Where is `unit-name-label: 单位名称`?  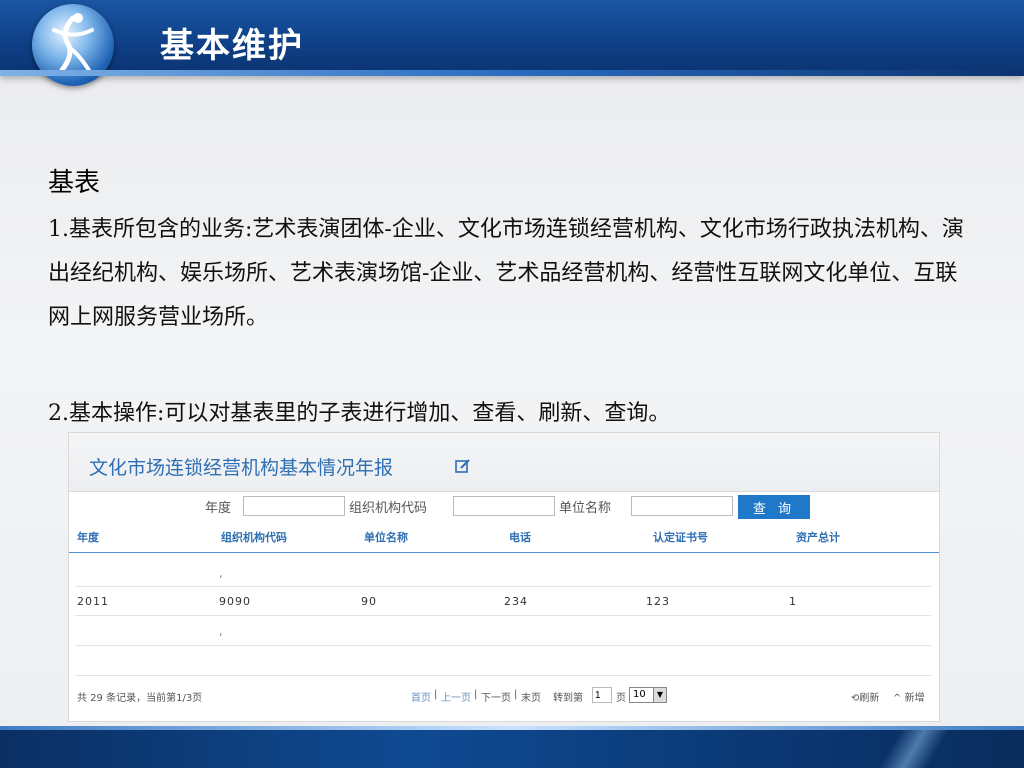
unit-name-label: 单位名称 is located at coordinates (585, 508).